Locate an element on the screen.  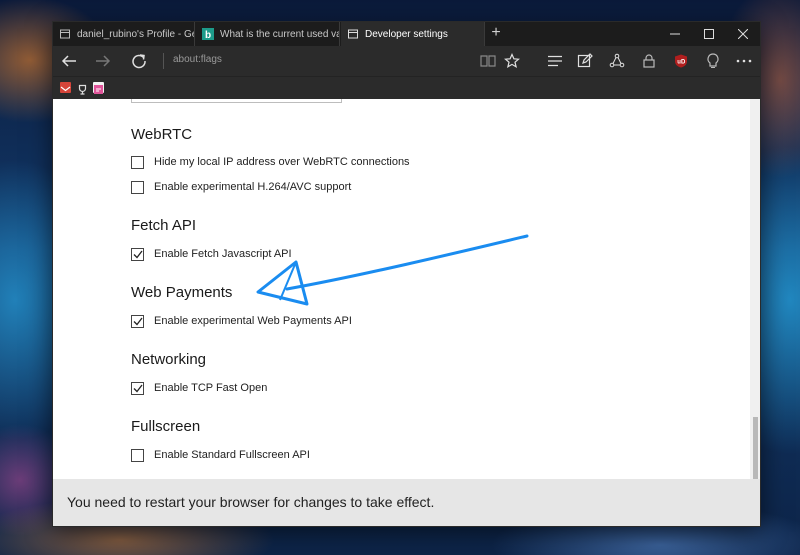
annotation-arrow is located at coordinates (392, 270).